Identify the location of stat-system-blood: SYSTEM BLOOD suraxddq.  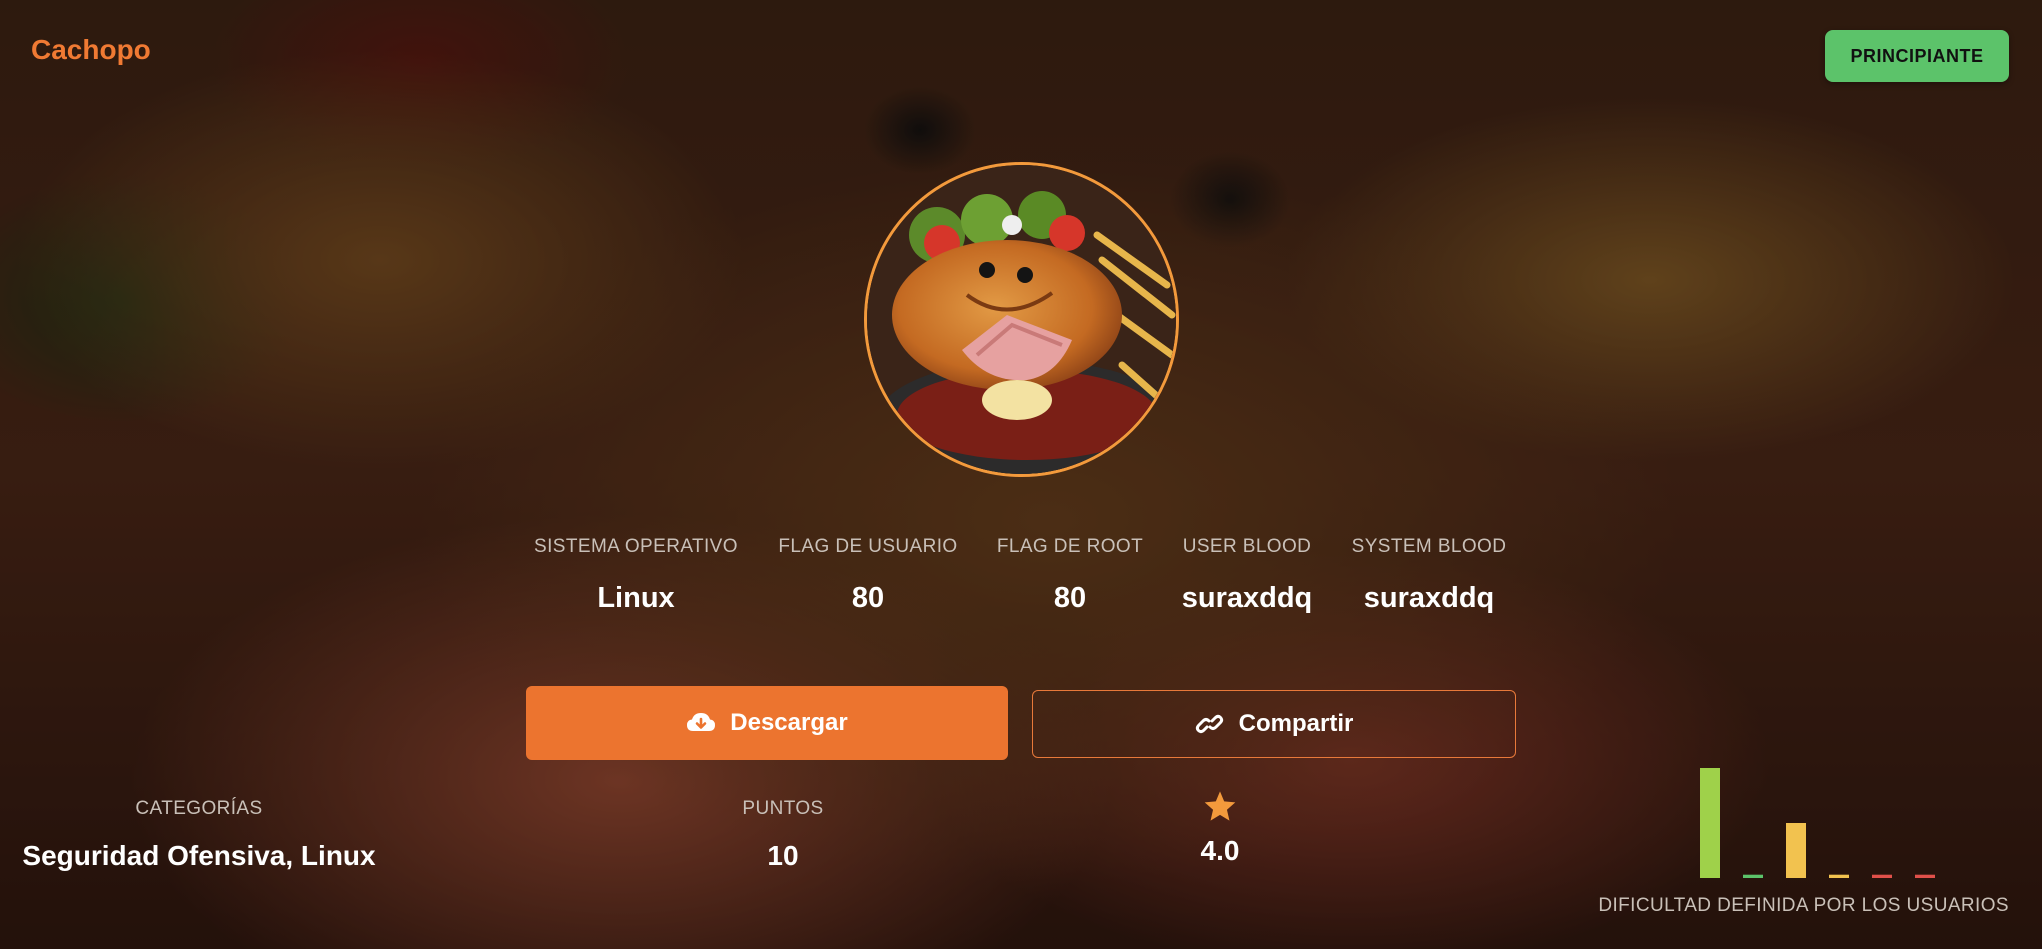
(1429, 575).